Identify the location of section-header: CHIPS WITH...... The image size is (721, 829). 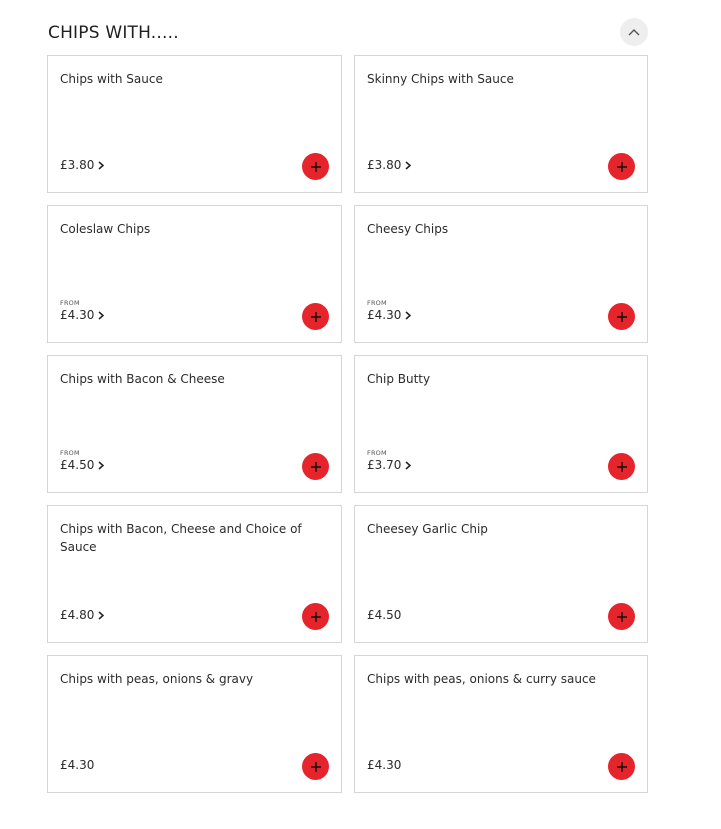
(348, 33).